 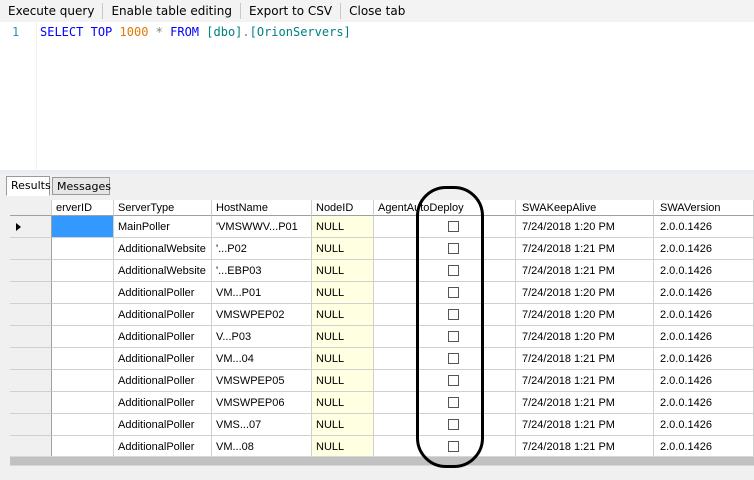 I want to click on export-to-csv-button: Export to CSV, so click(x=290, y=11).